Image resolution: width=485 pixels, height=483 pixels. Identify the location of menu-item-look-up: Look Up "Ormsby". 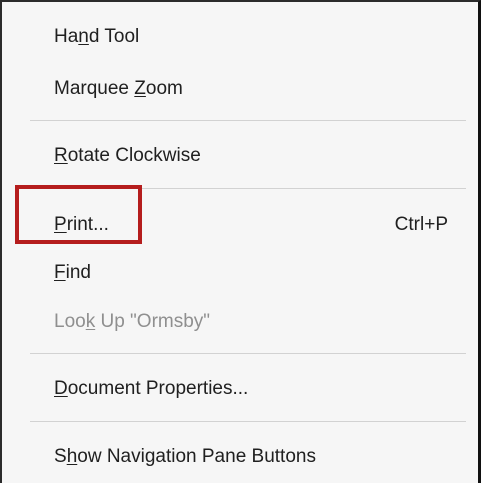
(240, 322).